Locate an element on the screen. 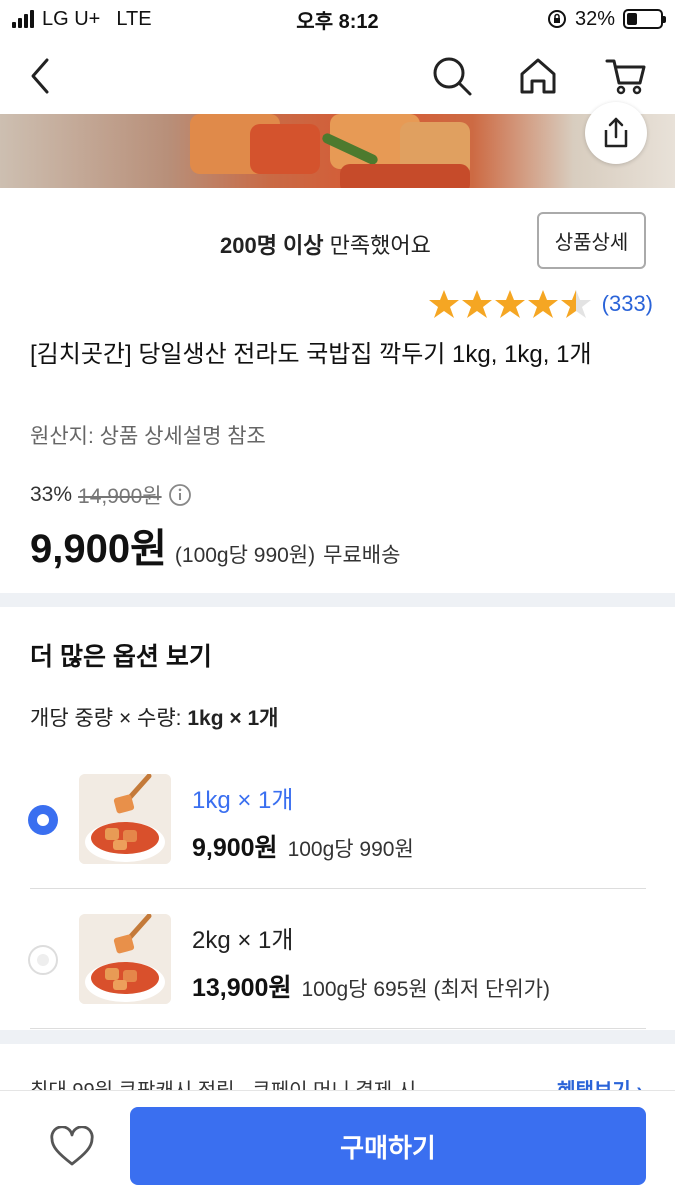  cart-button is located at coordinates (626, 76).